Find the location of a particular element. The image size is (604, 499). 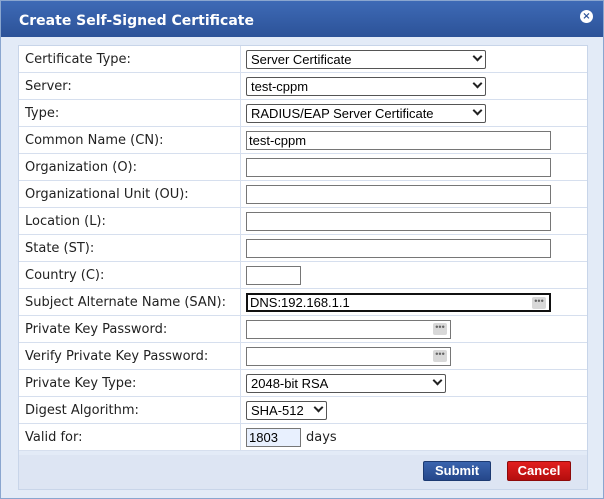

state-input is located at coordinates (398, 248).